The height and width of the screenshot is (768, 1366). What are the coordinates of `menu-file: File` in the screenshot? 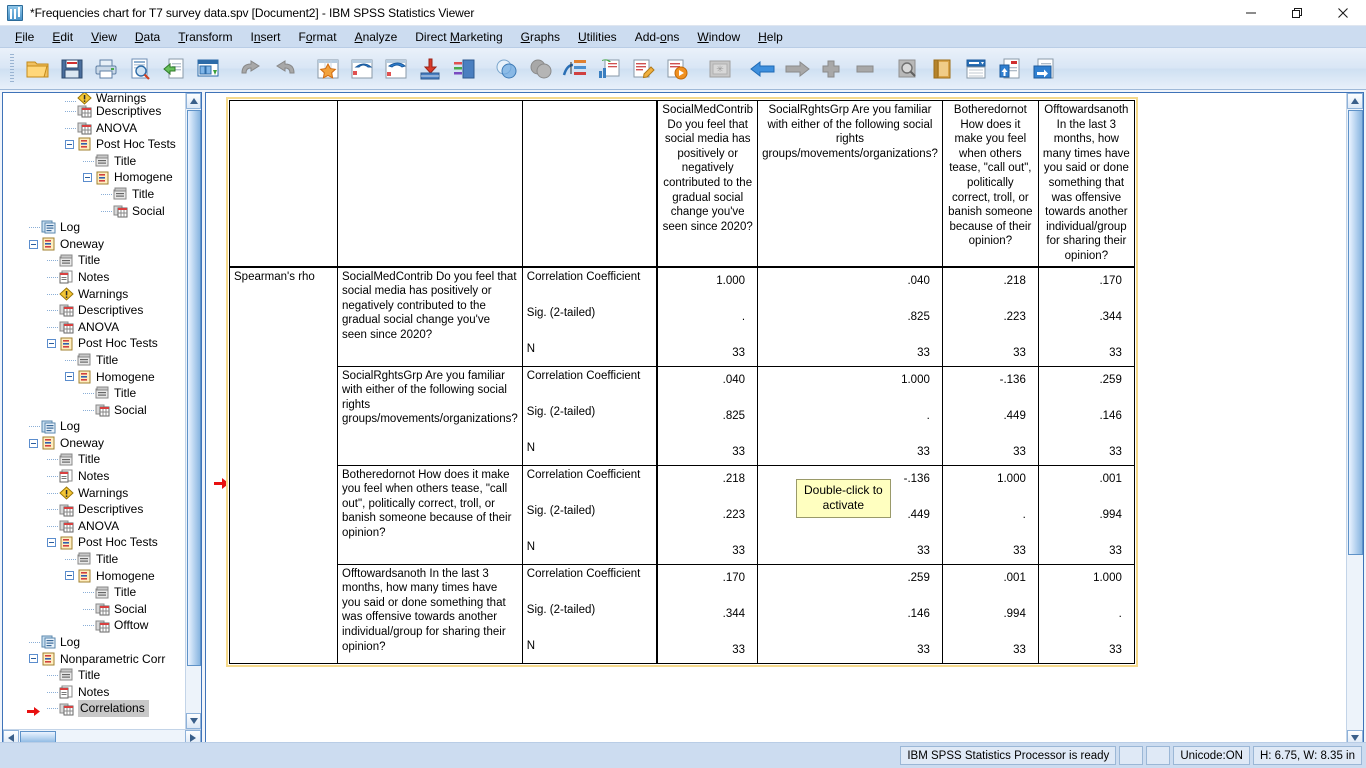 It's located at (24, 37).